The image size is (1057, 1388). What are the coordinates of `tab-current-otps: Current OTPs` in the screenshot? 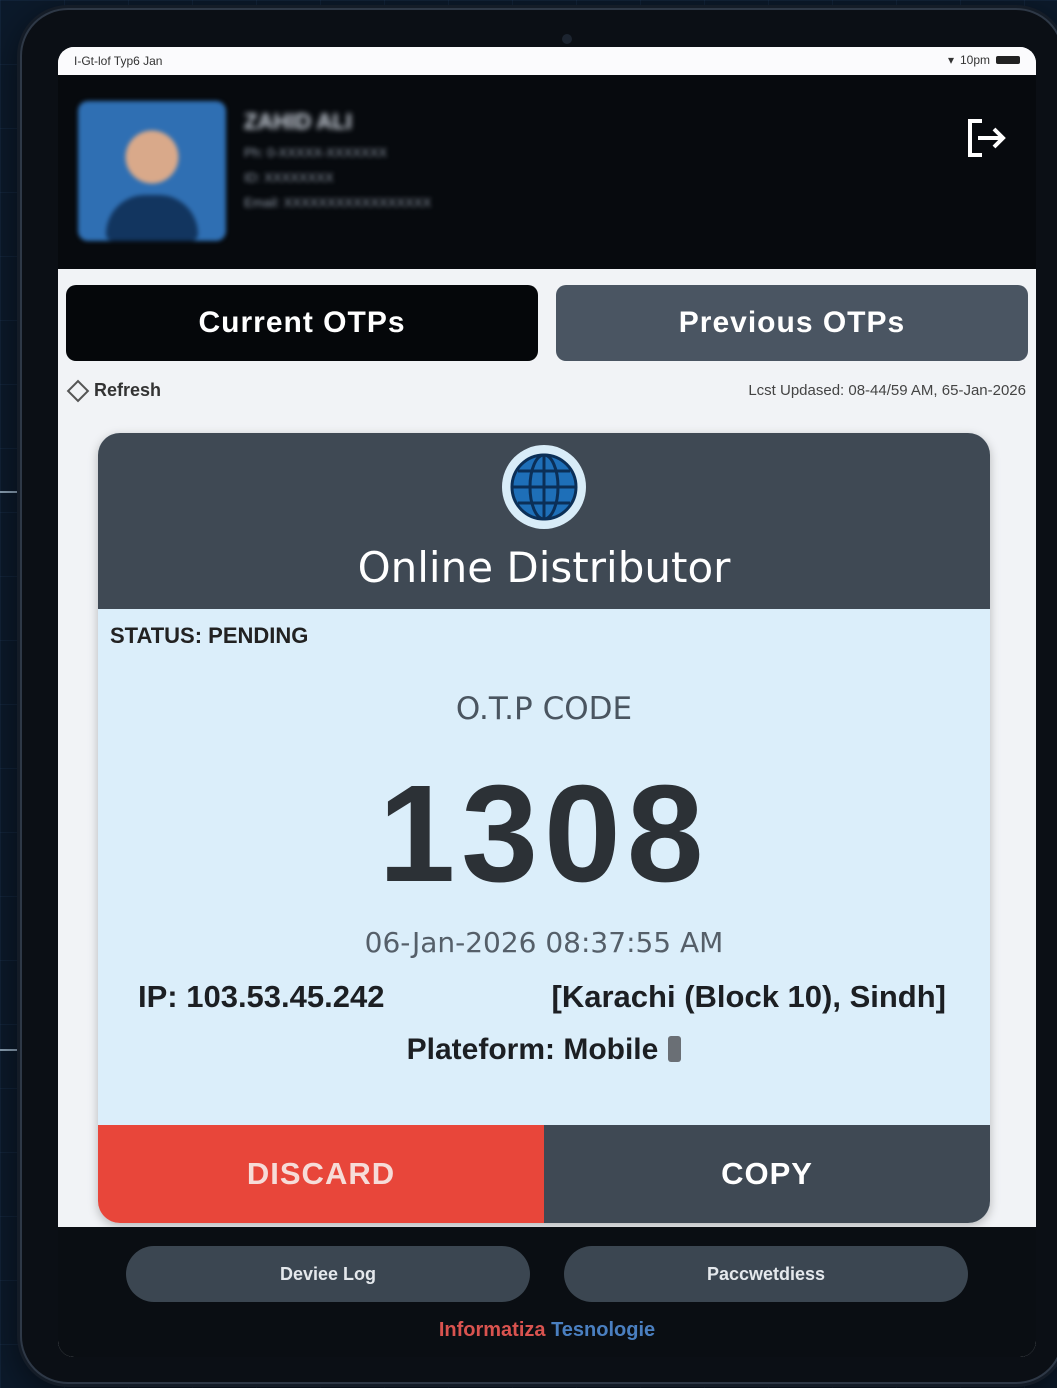 It's located at (302, 323).